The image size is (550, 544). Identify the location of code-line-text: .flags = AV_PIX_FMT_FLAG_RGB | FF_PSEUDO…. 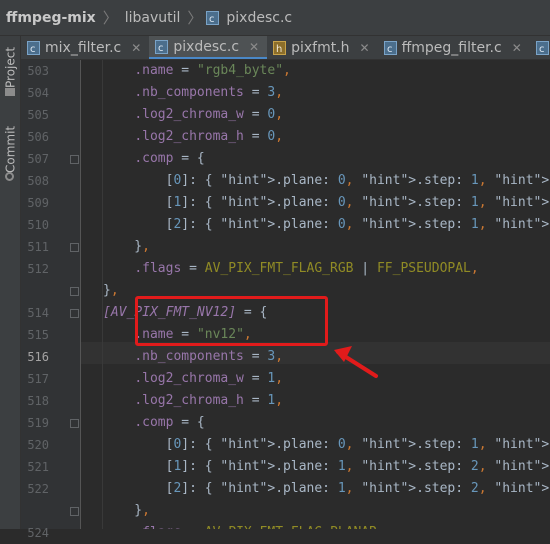
(306, 268).